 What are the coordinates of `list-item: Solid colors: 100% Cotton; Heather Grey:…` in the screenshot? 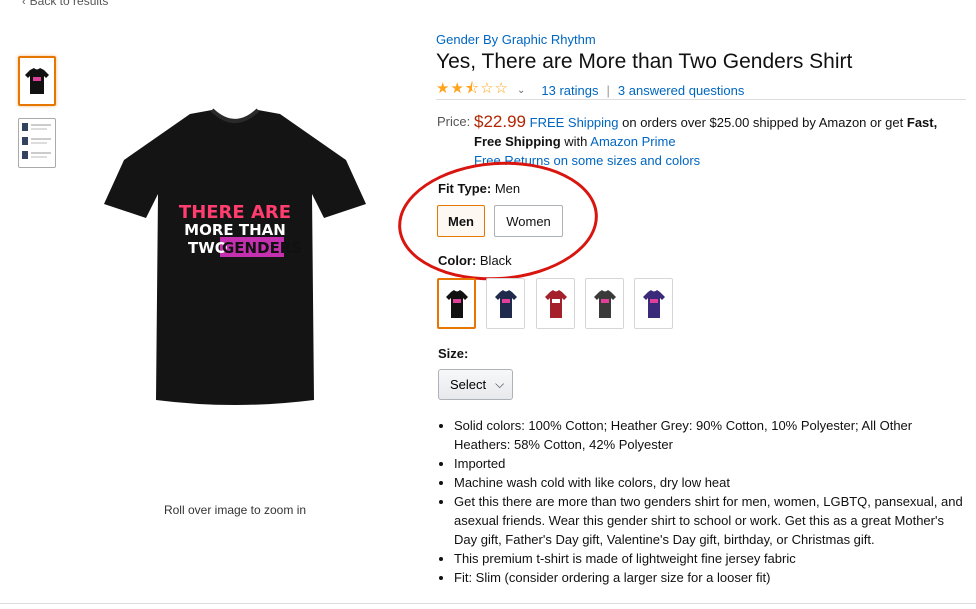 It's located at (711, 435).